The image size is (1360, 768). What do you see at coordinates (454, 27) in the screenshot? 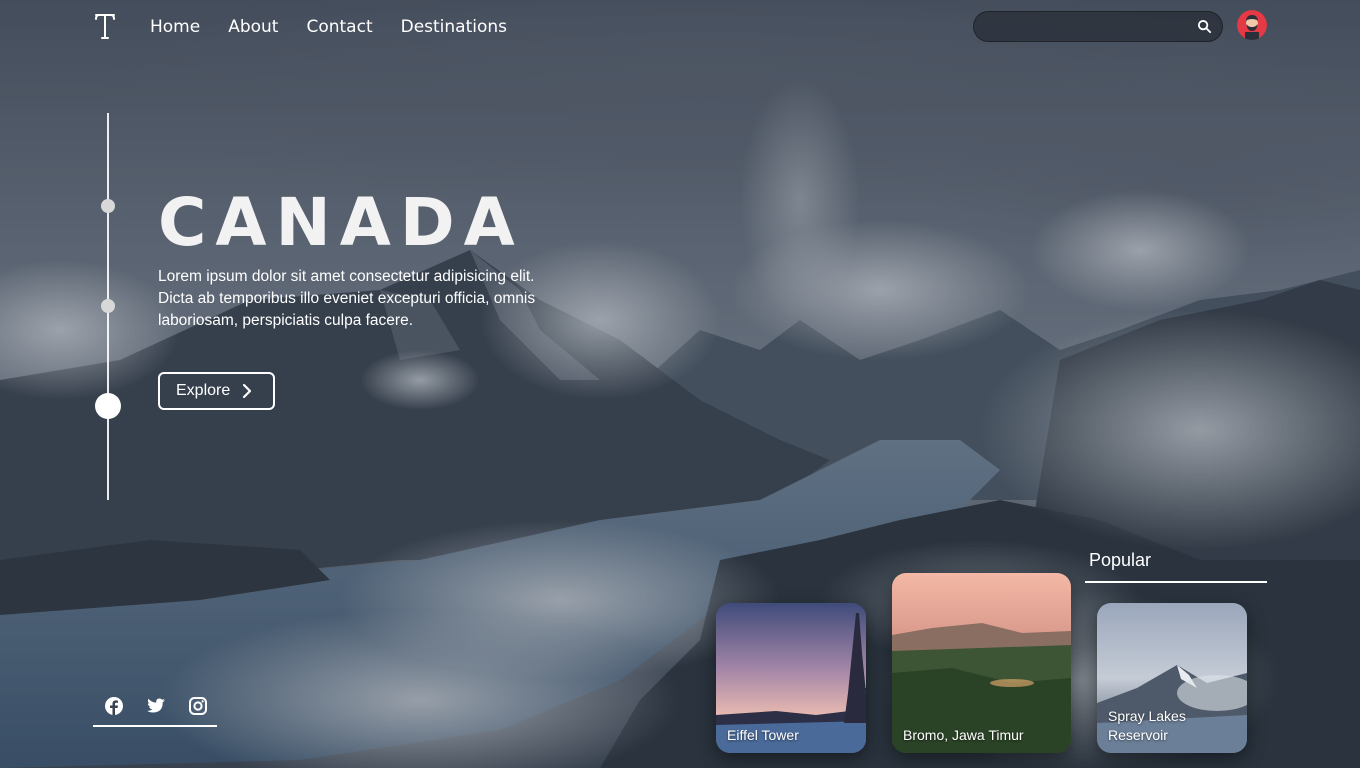
I see `nav-link-destinations: Destinations` at bounding box center [454, 27].